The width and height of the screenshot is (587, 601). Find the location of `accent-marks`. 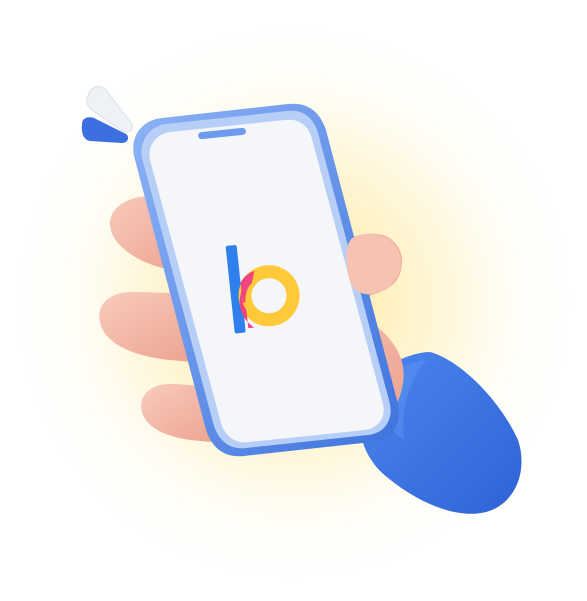

accent-marks is located at coordinates (107, 114).